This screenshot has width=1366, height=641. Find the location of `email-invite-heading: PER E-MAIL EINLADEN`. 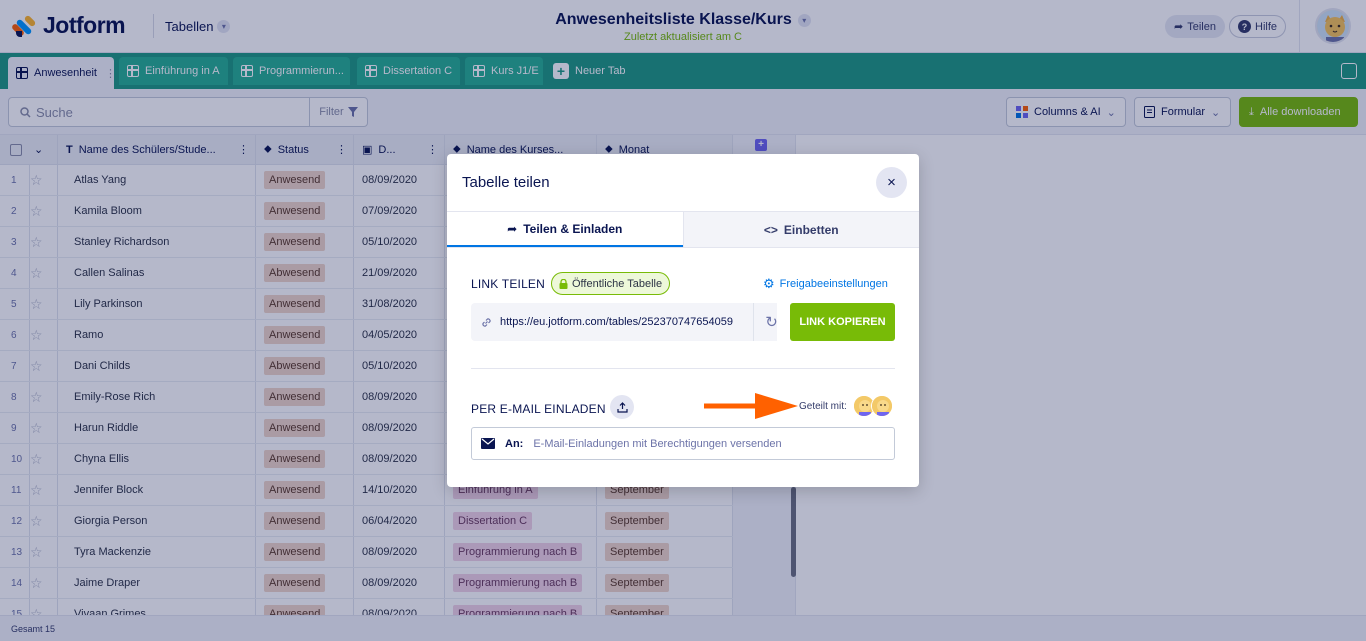

email-invite-heading: PER E-MAIL EINLADEN is located at coordinates (538, 409).